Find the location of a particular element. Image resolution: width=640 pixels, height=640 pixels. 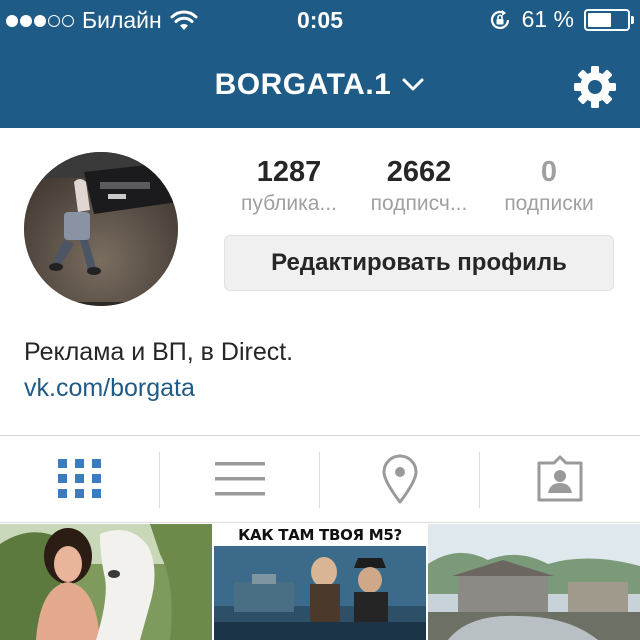

tagged-person-icon is located at coordinates (560, 478).